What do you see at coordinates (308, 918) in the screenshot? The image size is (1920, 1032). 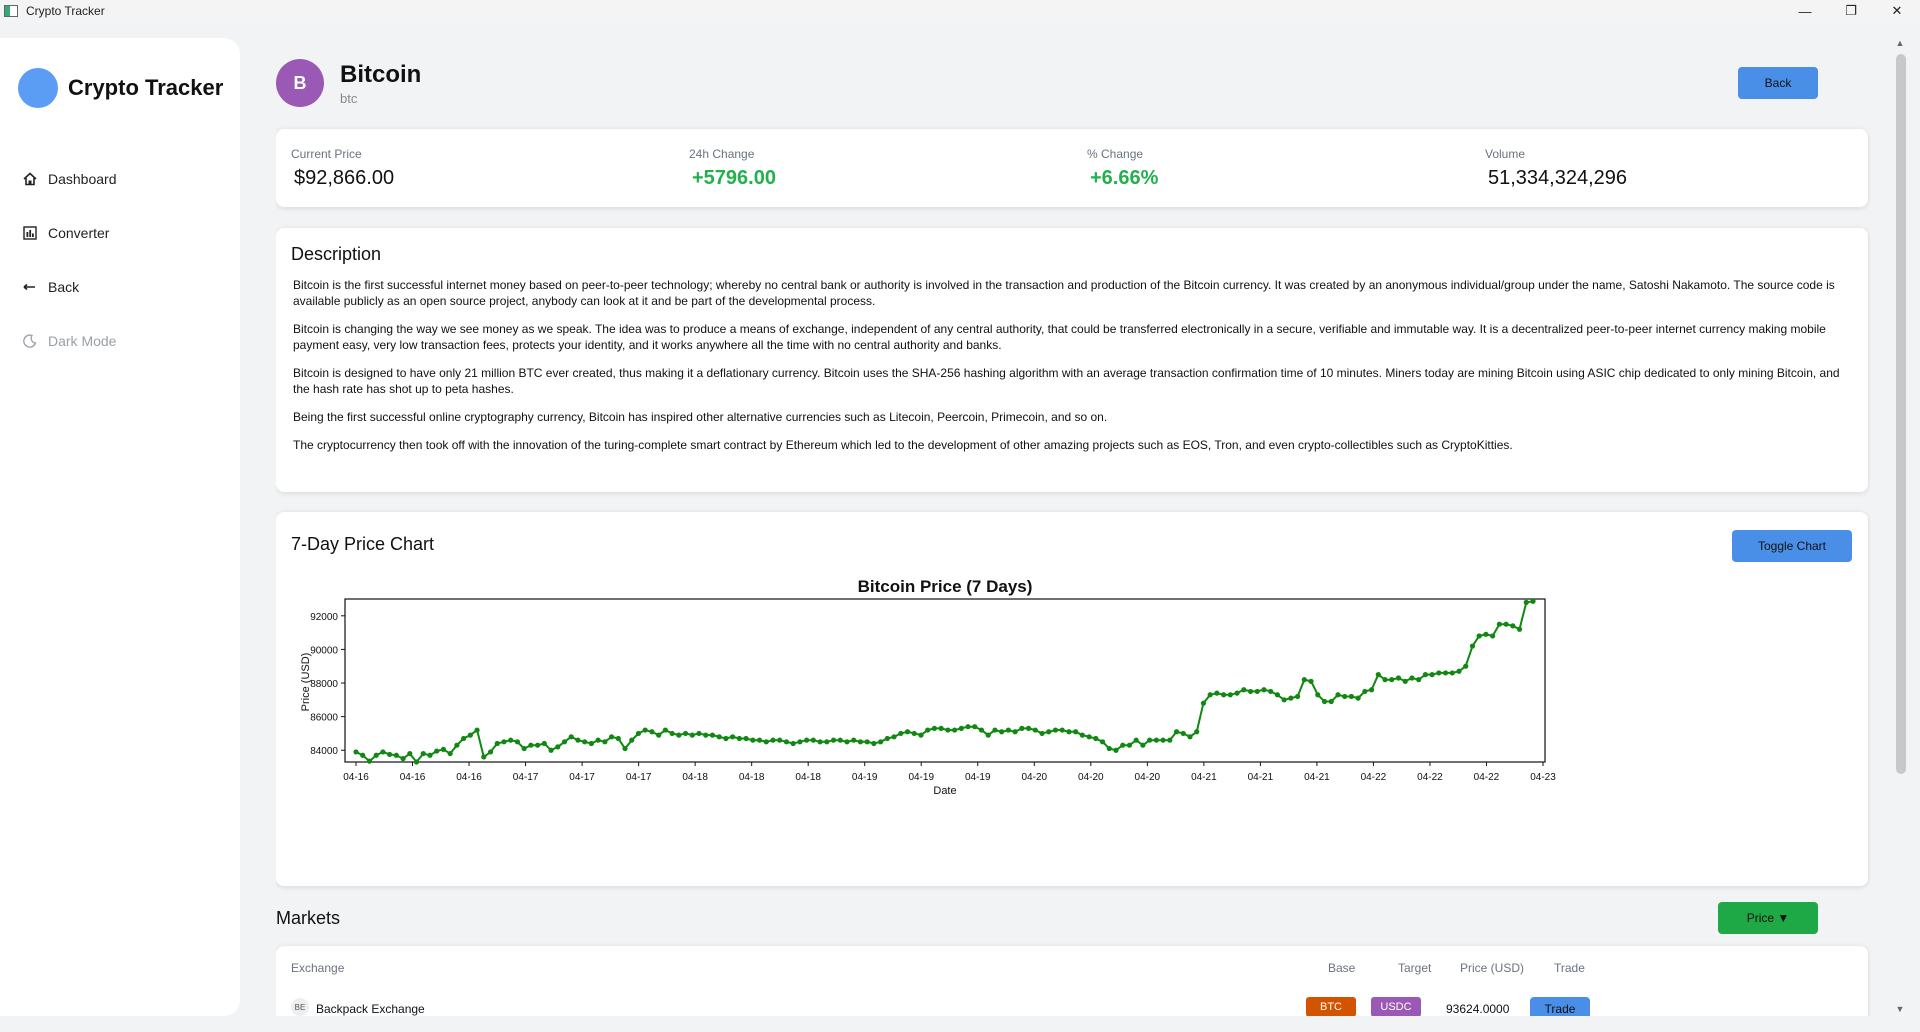 I see `markets-title: Markets` at bounding box center [308, 918].